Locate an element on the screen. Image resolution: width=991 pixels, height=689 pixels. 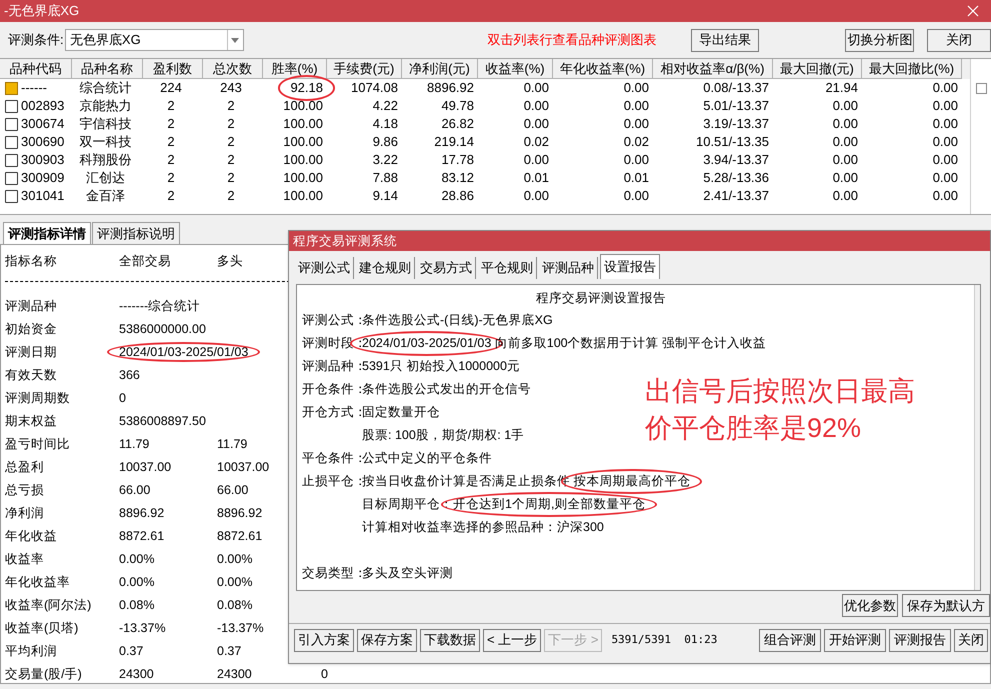
condition-dropdown: 无色界底XG is located at coordinates (154, 40).